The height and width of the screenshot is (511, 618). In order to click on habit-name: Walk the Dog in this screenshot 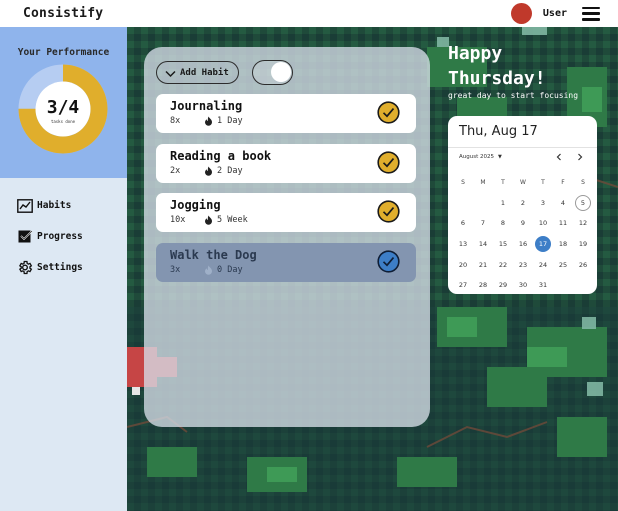, I will do `click(213, 255)`.